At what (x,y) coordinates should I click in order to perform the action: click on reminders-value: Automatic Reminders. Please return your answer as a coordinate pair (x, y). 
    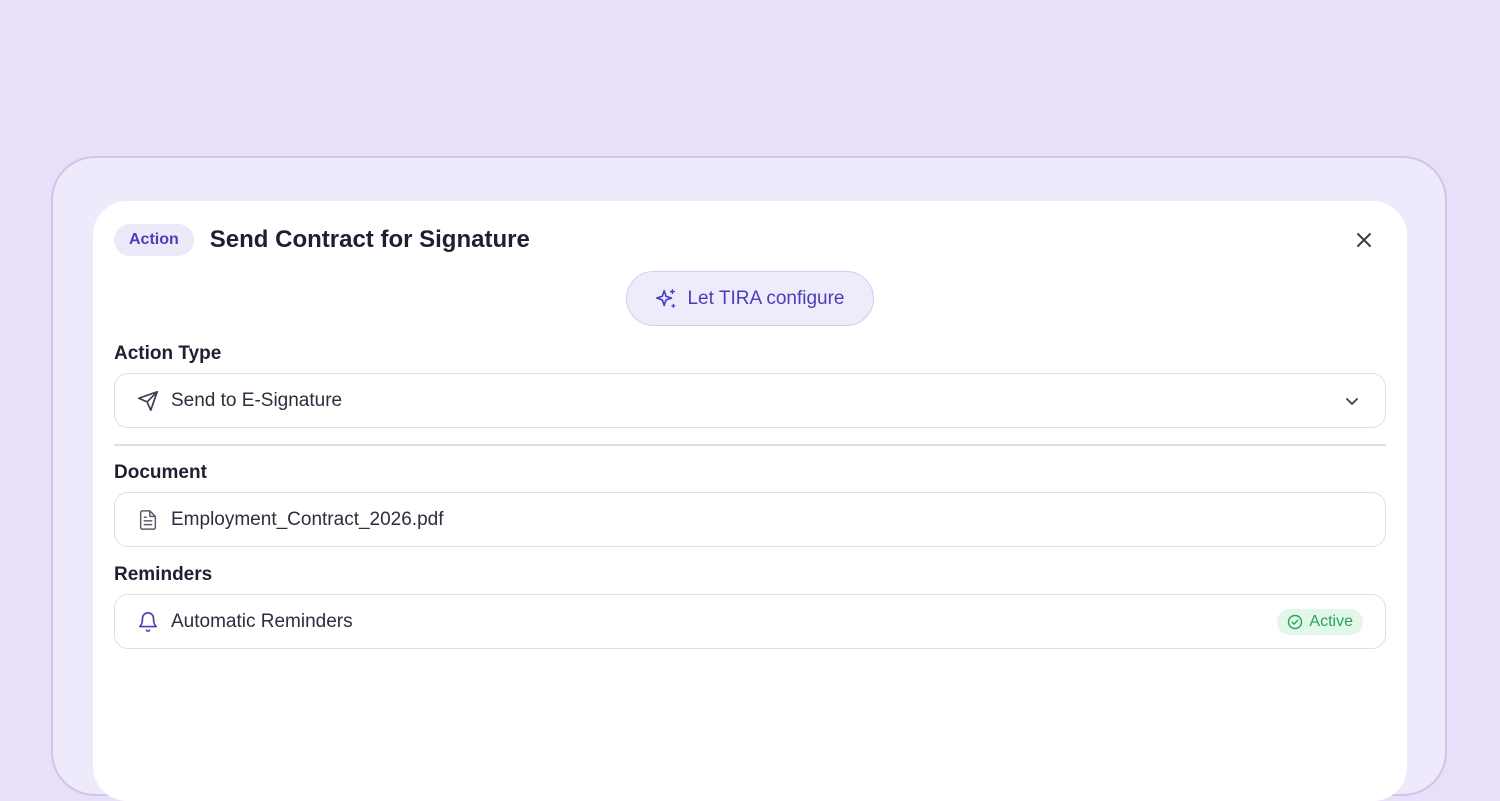
    Looking at the image, I should click on (262, 621).